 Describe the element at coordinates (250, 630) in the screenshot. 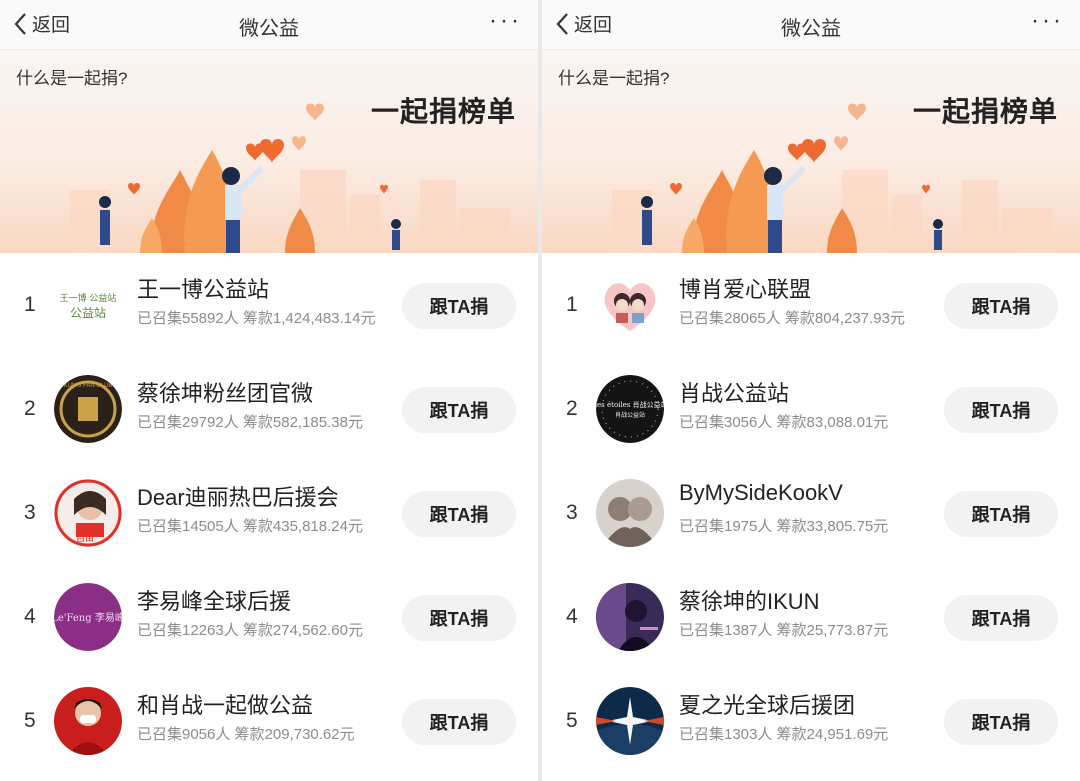

I see `donation-stats: 已召集12263人 筹款274,562.60元` at that location.